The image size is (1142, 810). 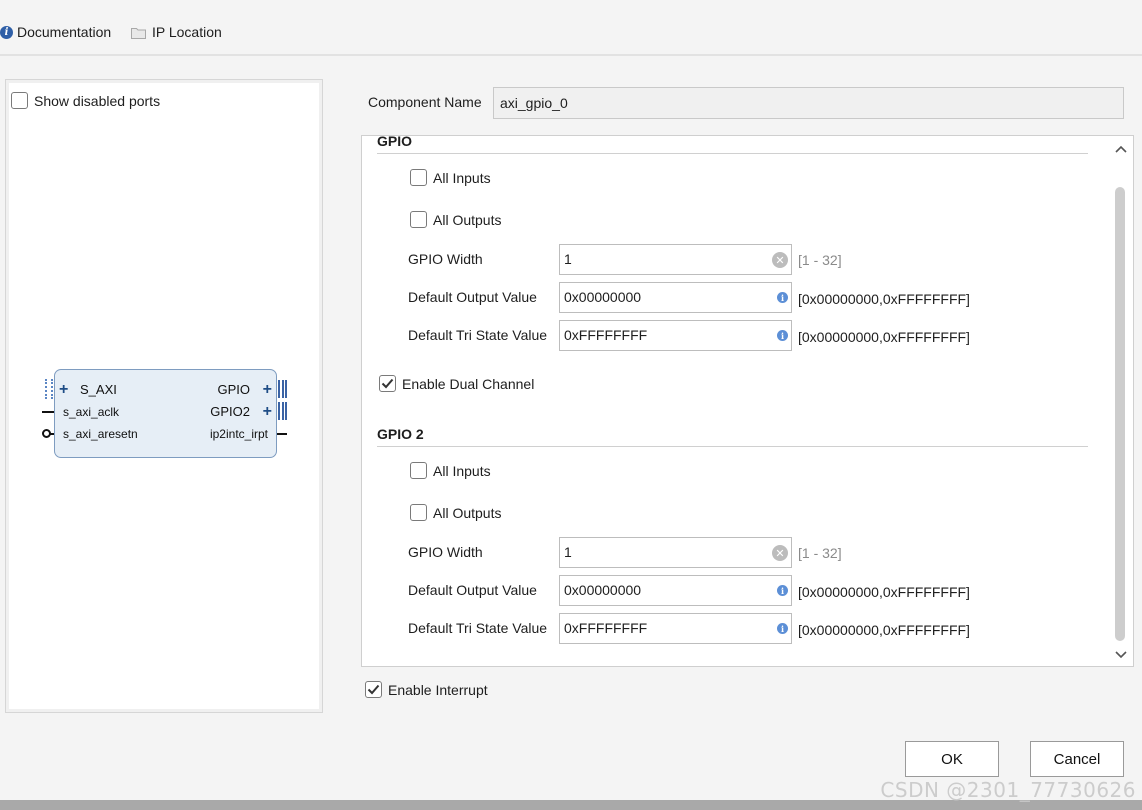 I want to click on gpio-bus-lines, so click(x=282, y=389).